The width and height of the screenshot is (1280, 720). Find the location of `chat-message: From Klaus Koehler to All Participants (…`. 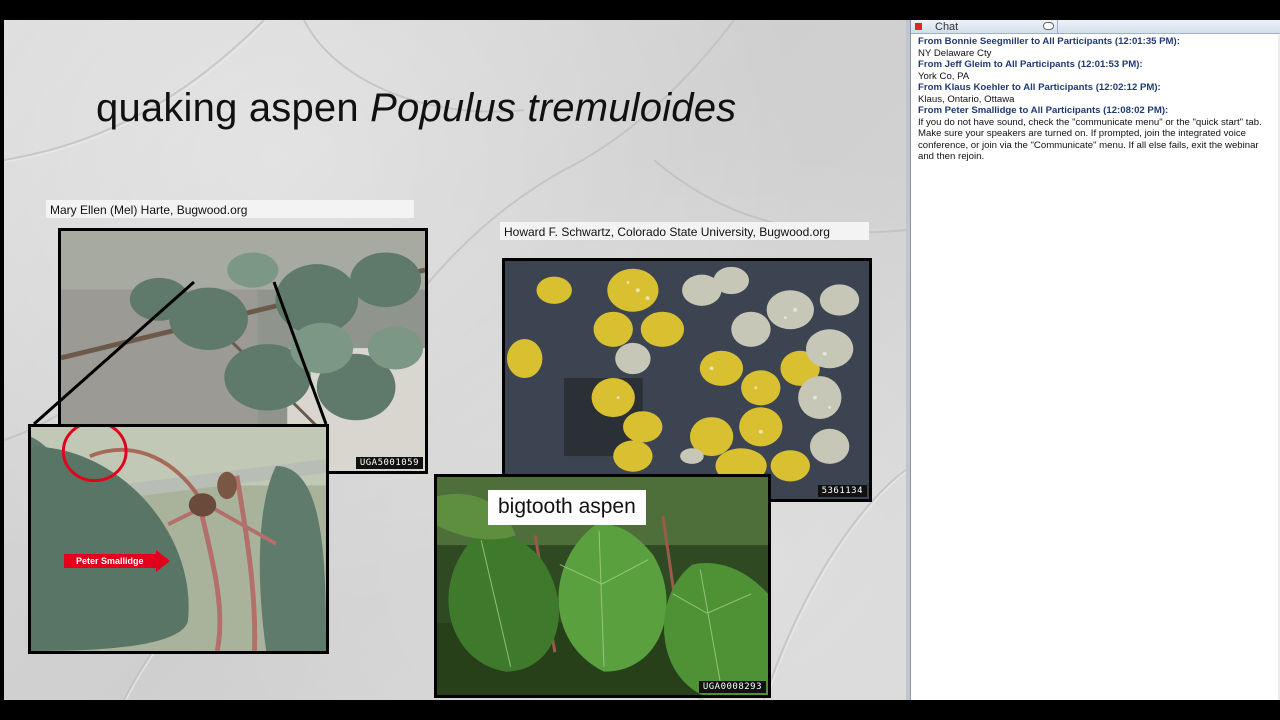

chat-message: From Klaus Koehler to All Participants (… is located at coordinates (1096, 93).